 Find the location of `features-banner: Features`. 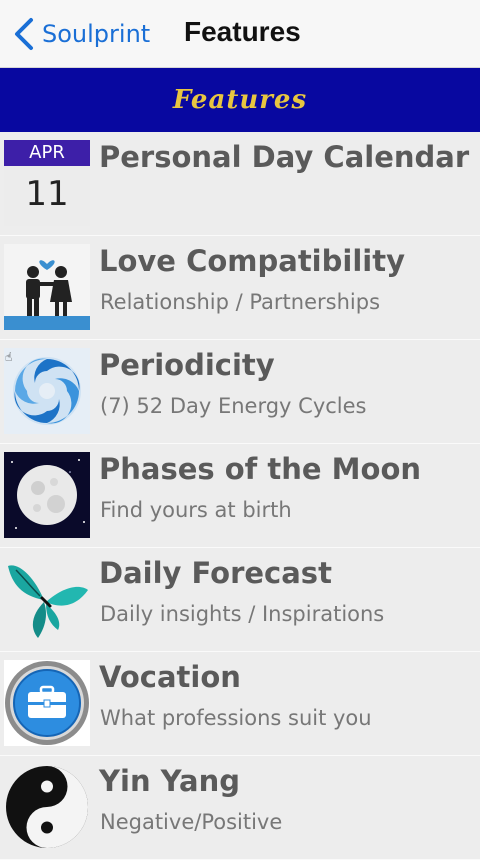

features-banner: Features is located at coordinates (240, 100).